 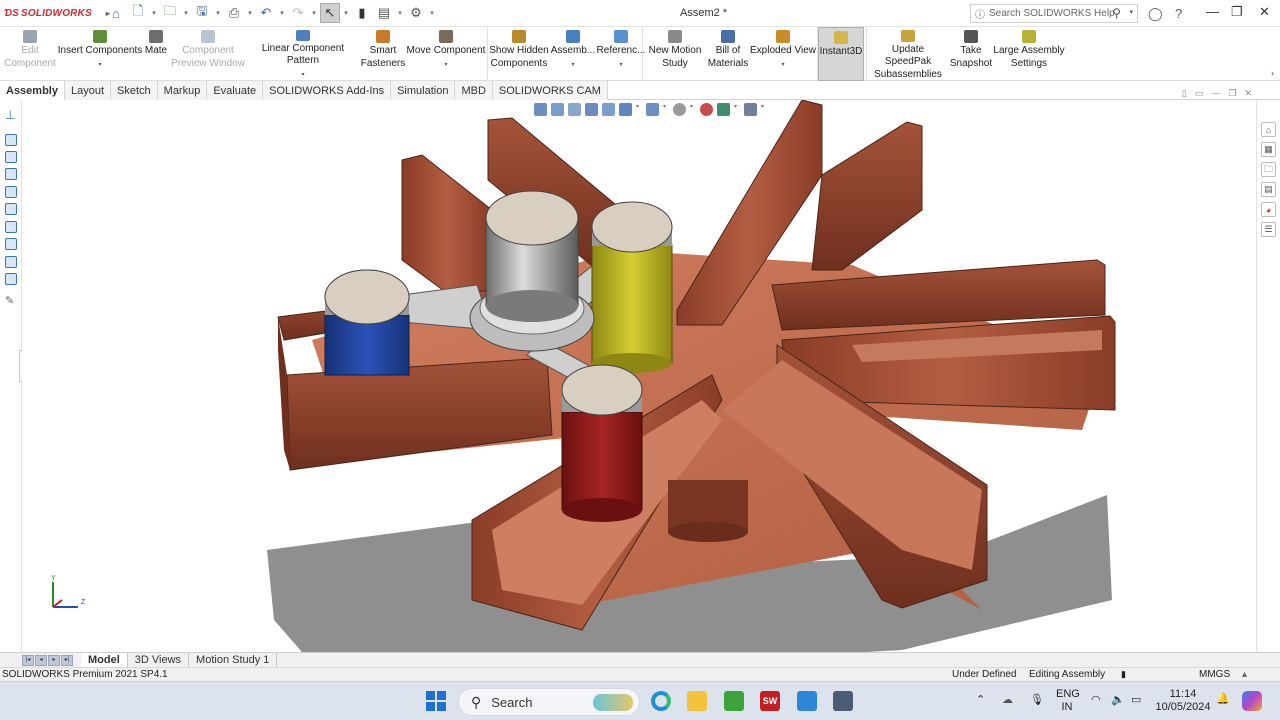 I want to click on tab-sketch: Sketch, so click(x=134, y=90).